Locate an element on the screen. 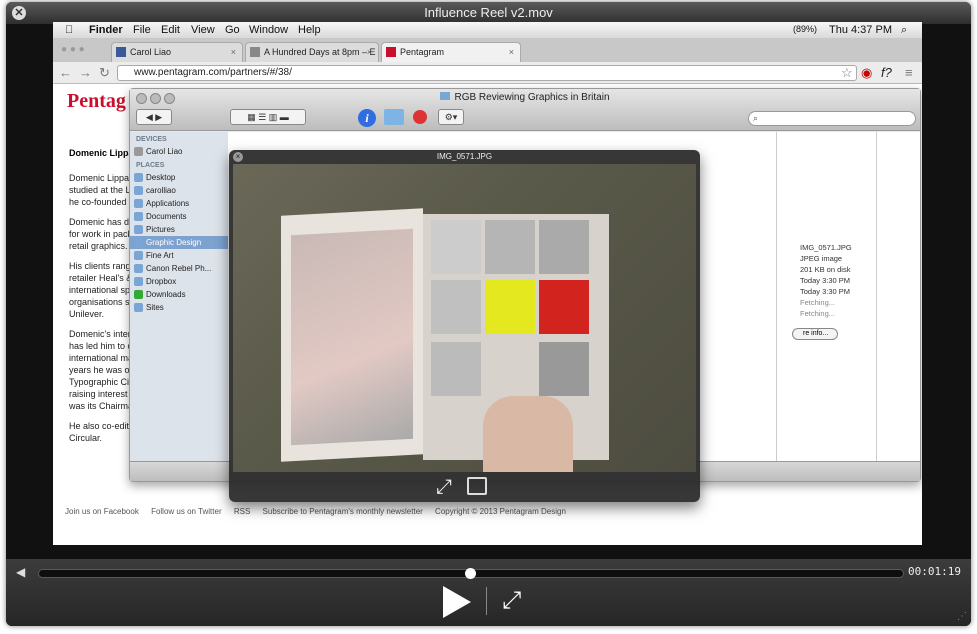  sidebar-item-carol-liao: Carol Liao is located at coordinates (179, 151).